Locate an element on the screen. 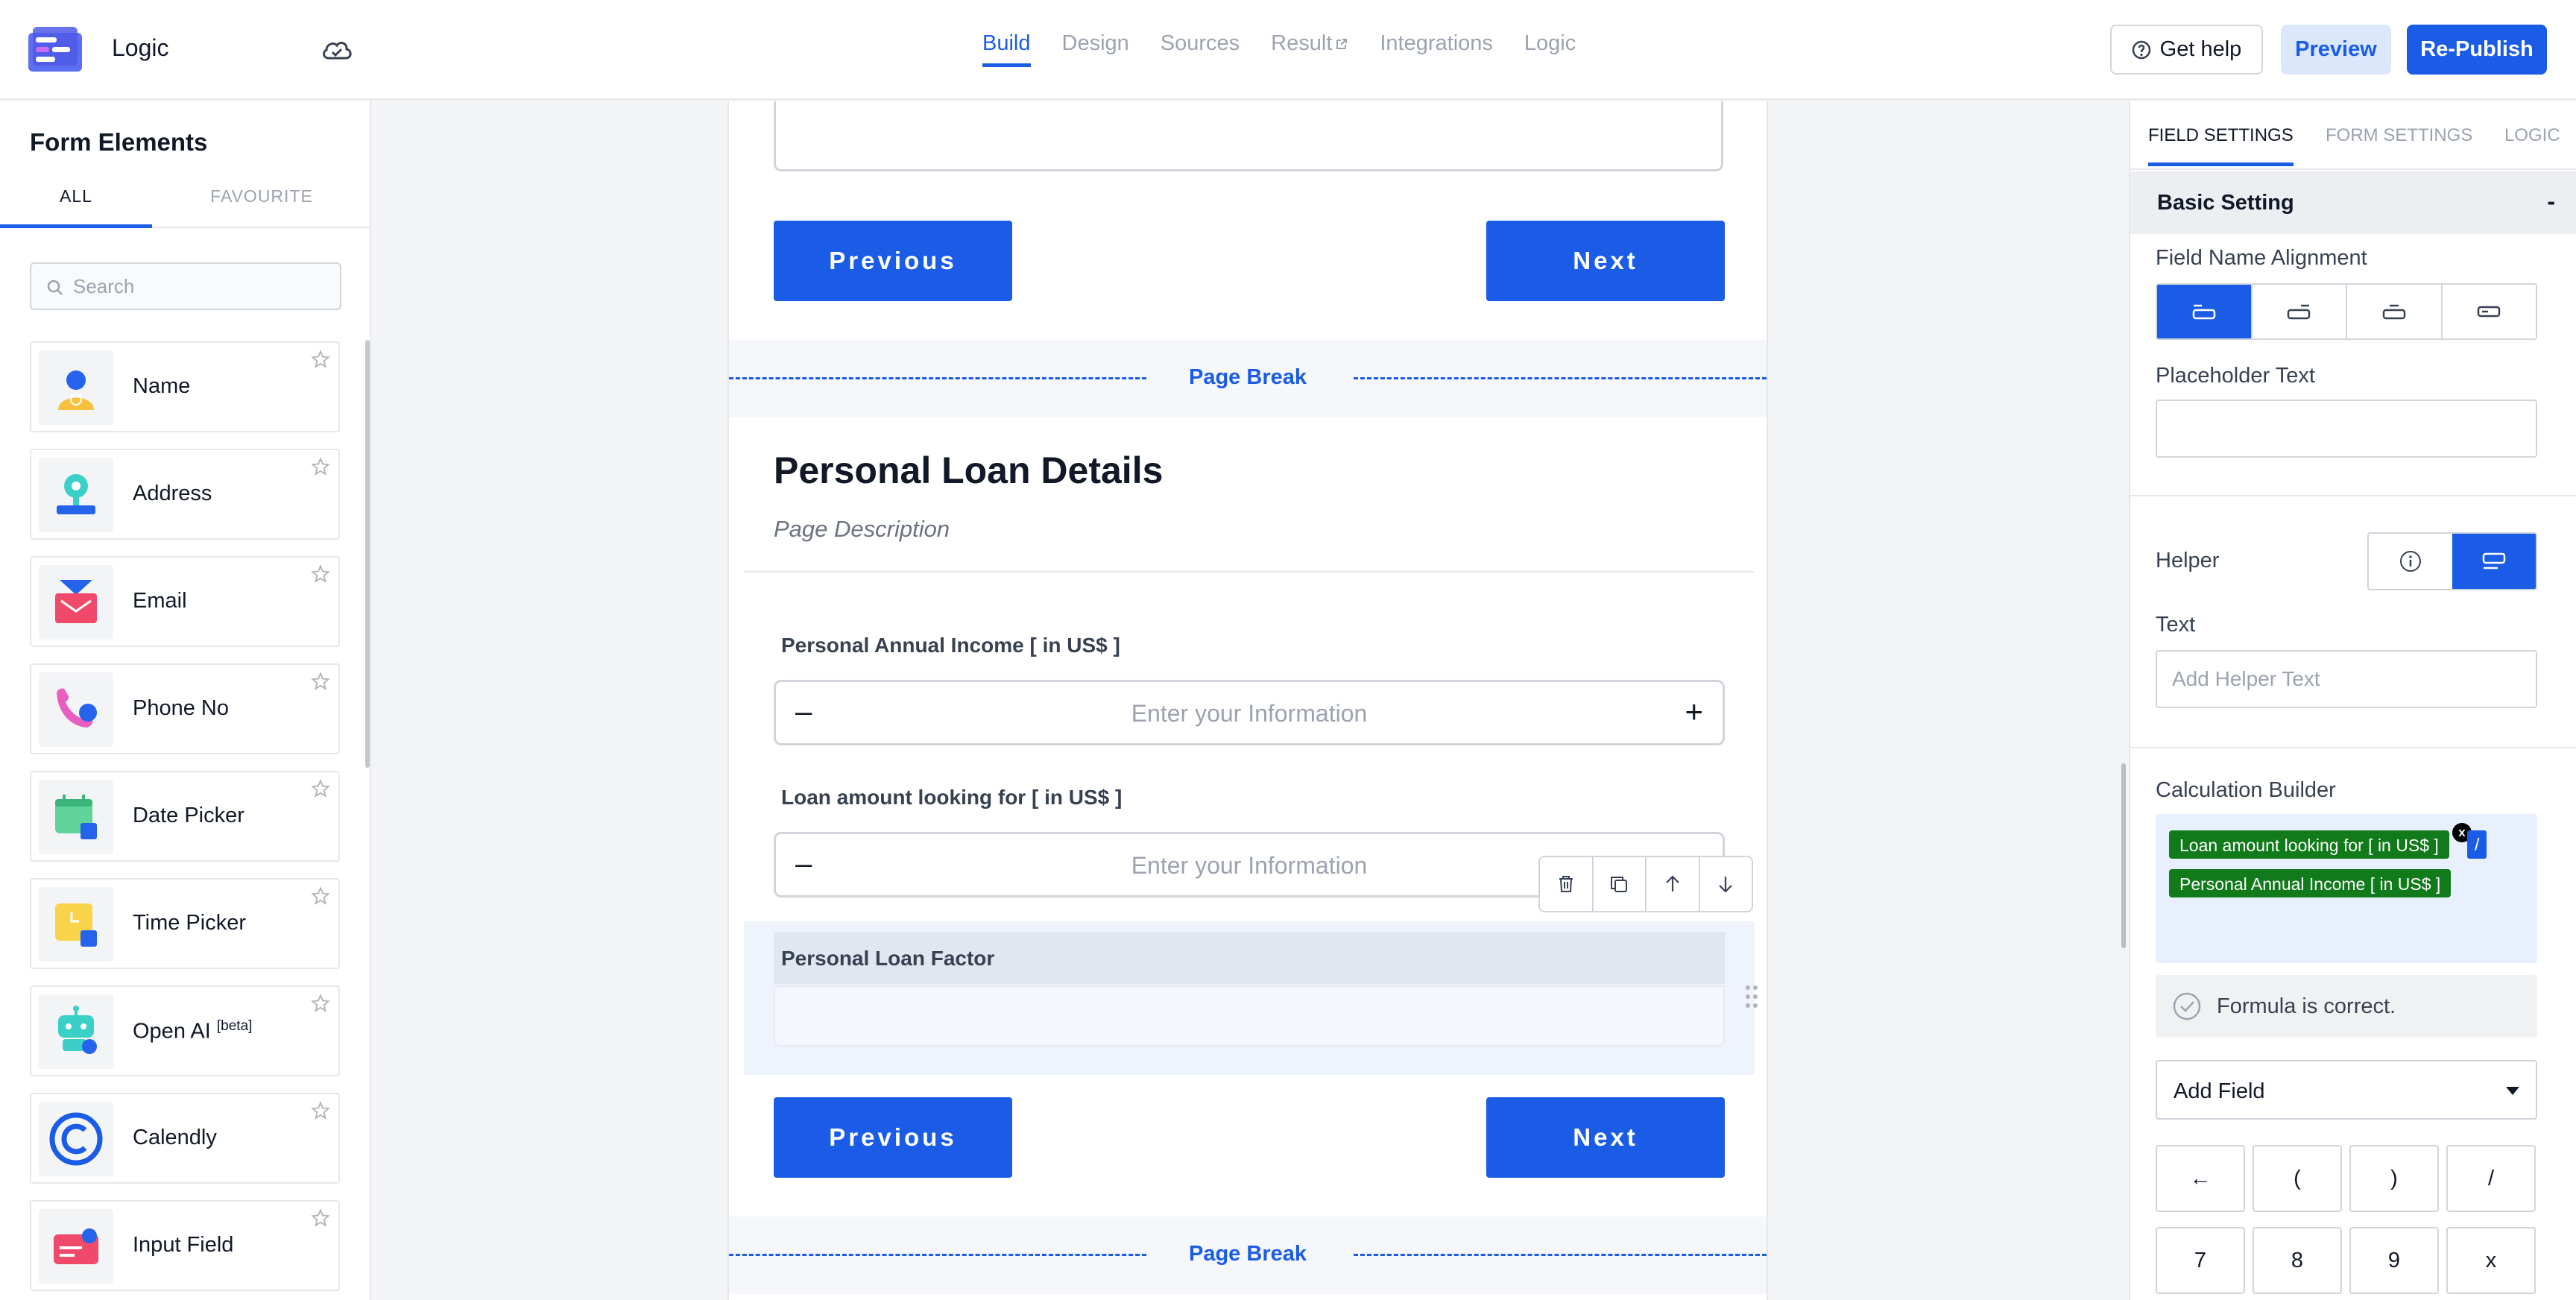  key-close-paren: ) is located at coordinates (2394, 1179).